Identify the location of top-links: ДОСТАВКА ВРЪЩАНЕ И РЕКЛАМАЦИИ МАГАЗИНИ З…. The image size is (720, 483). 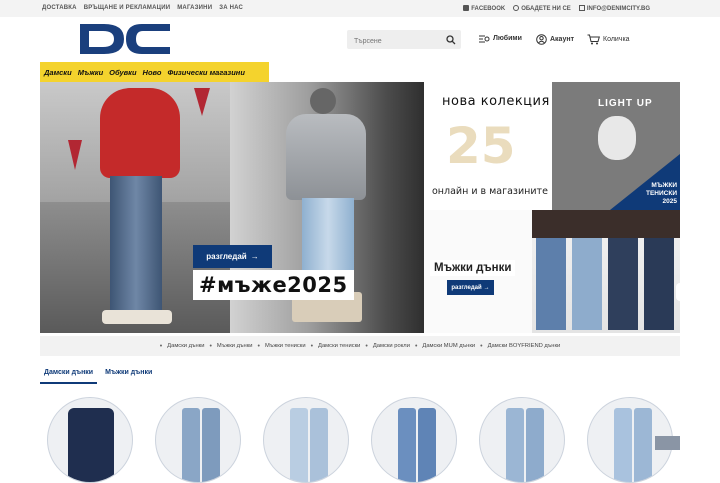
(142, 8).